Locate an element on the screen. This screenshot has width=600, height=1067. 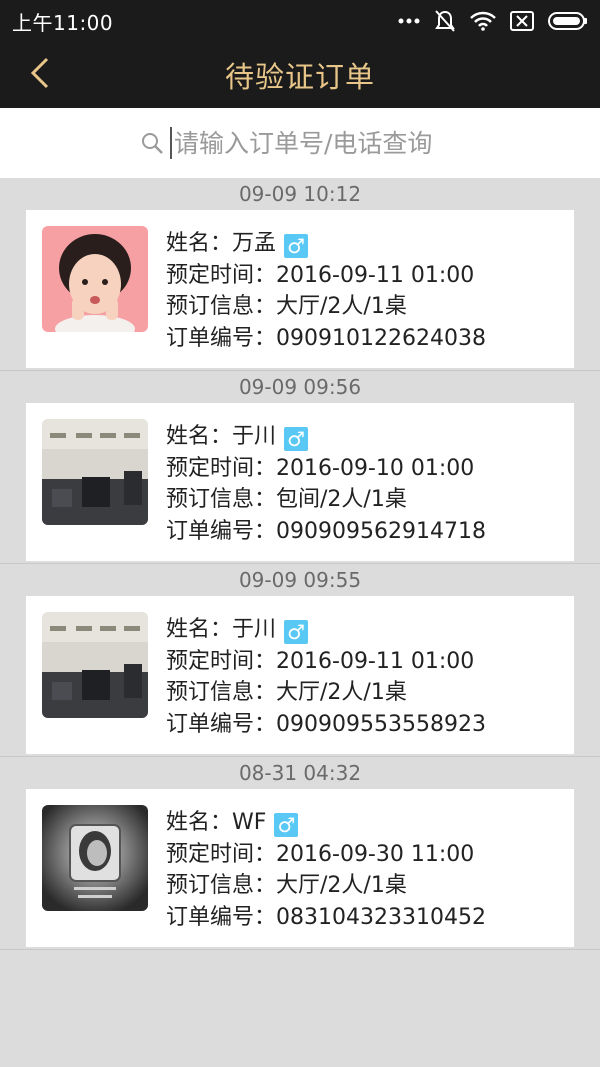
search-bar is located at coordinates (300, 143).